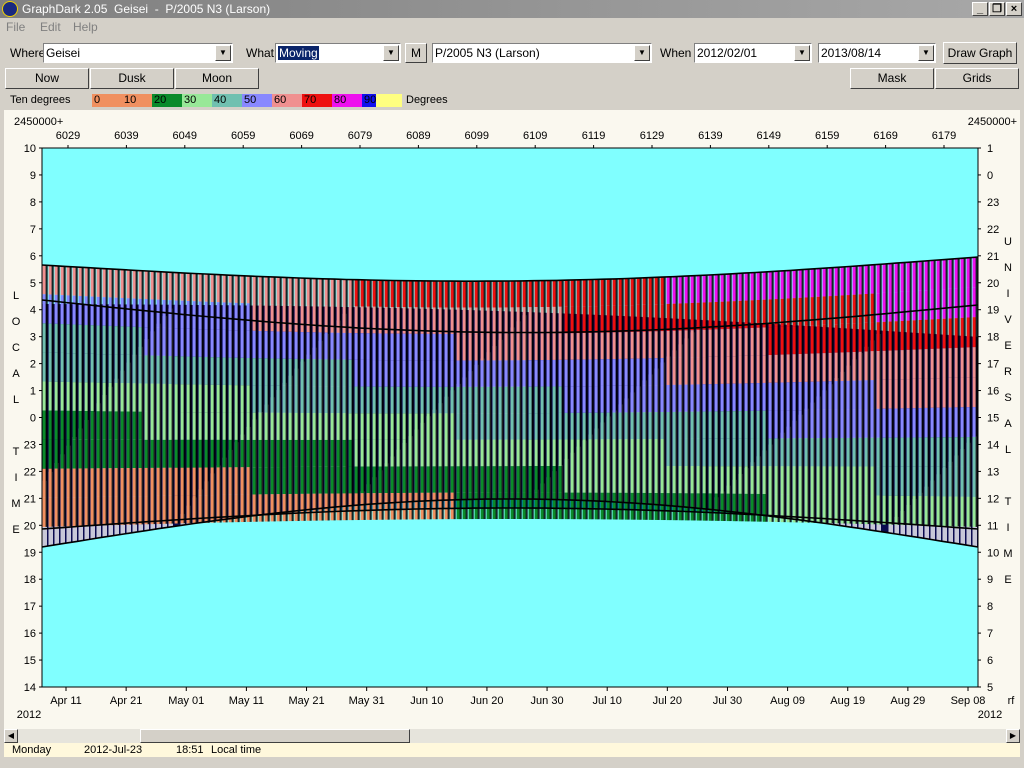 The width and height of the screenshot is (1024, 768). Describe the element at coordinates (126, 136) in the screenshot. I see `top-axis-tick: 6039` at that location.